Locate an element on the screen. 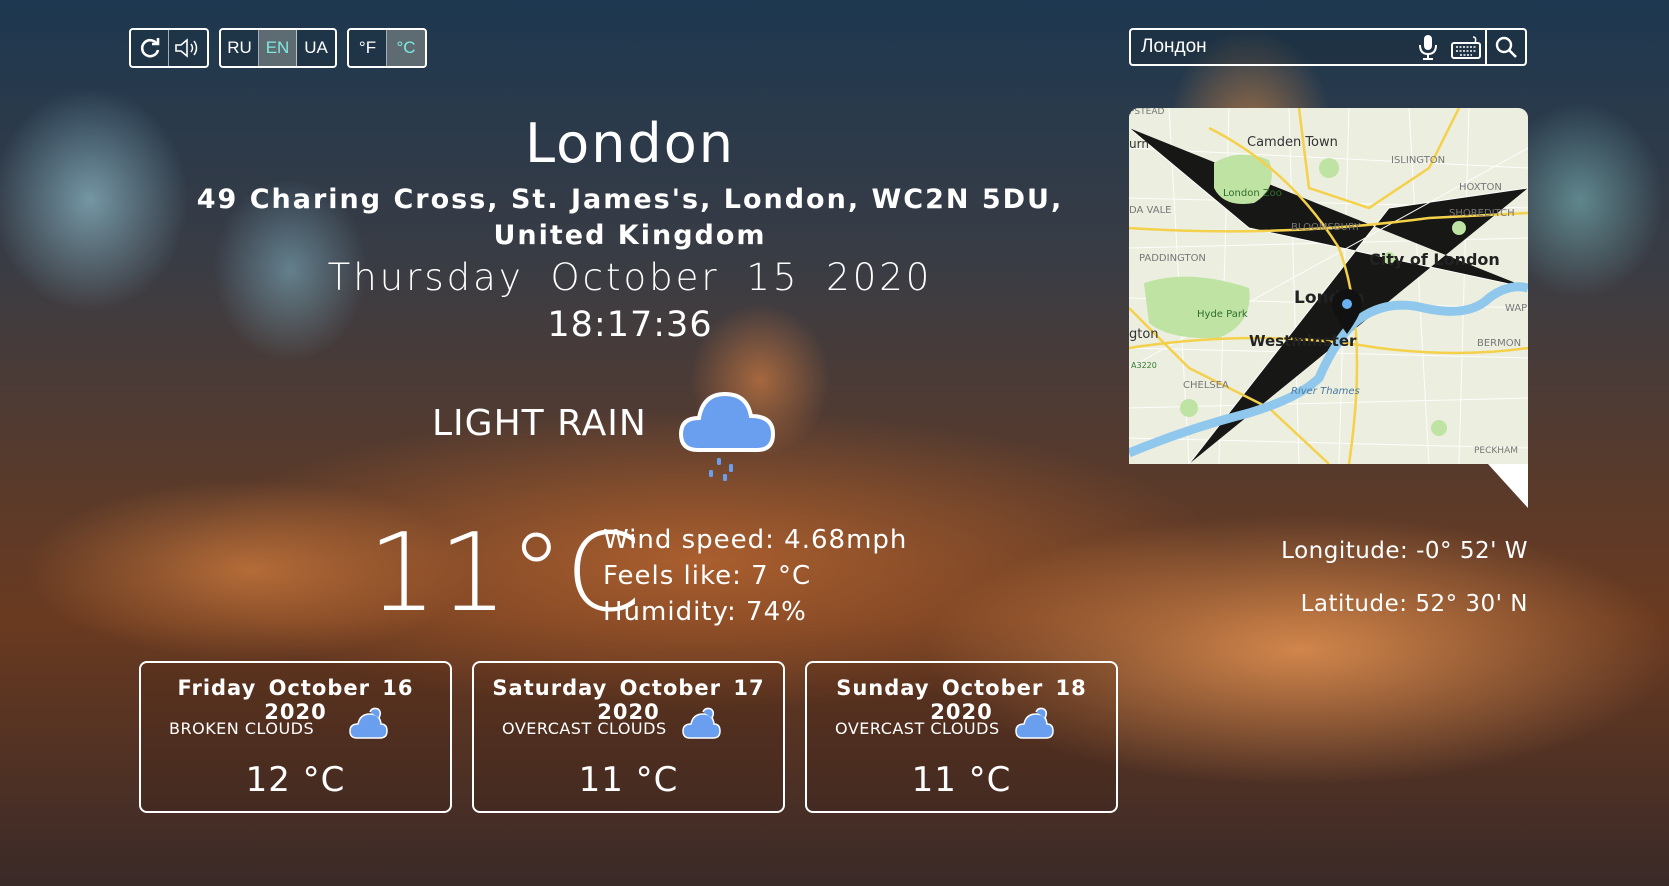 The width and height of the screenshot is (1669, 886). map-tail is located at coordinates (1508, 486).